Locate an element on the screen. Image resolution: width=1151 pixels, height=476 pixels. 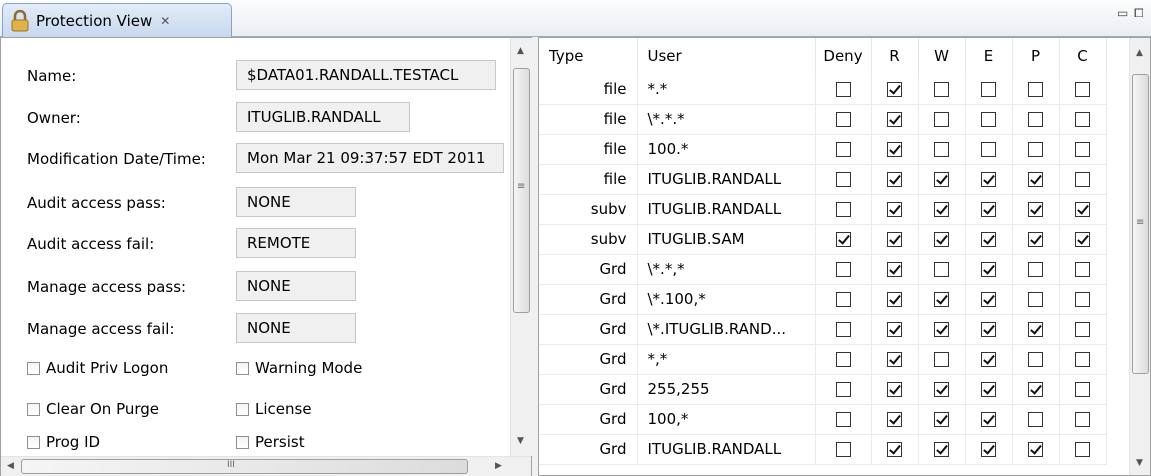
tab-protection-view: Protection View ✕ is located at coordinates (117, 20).